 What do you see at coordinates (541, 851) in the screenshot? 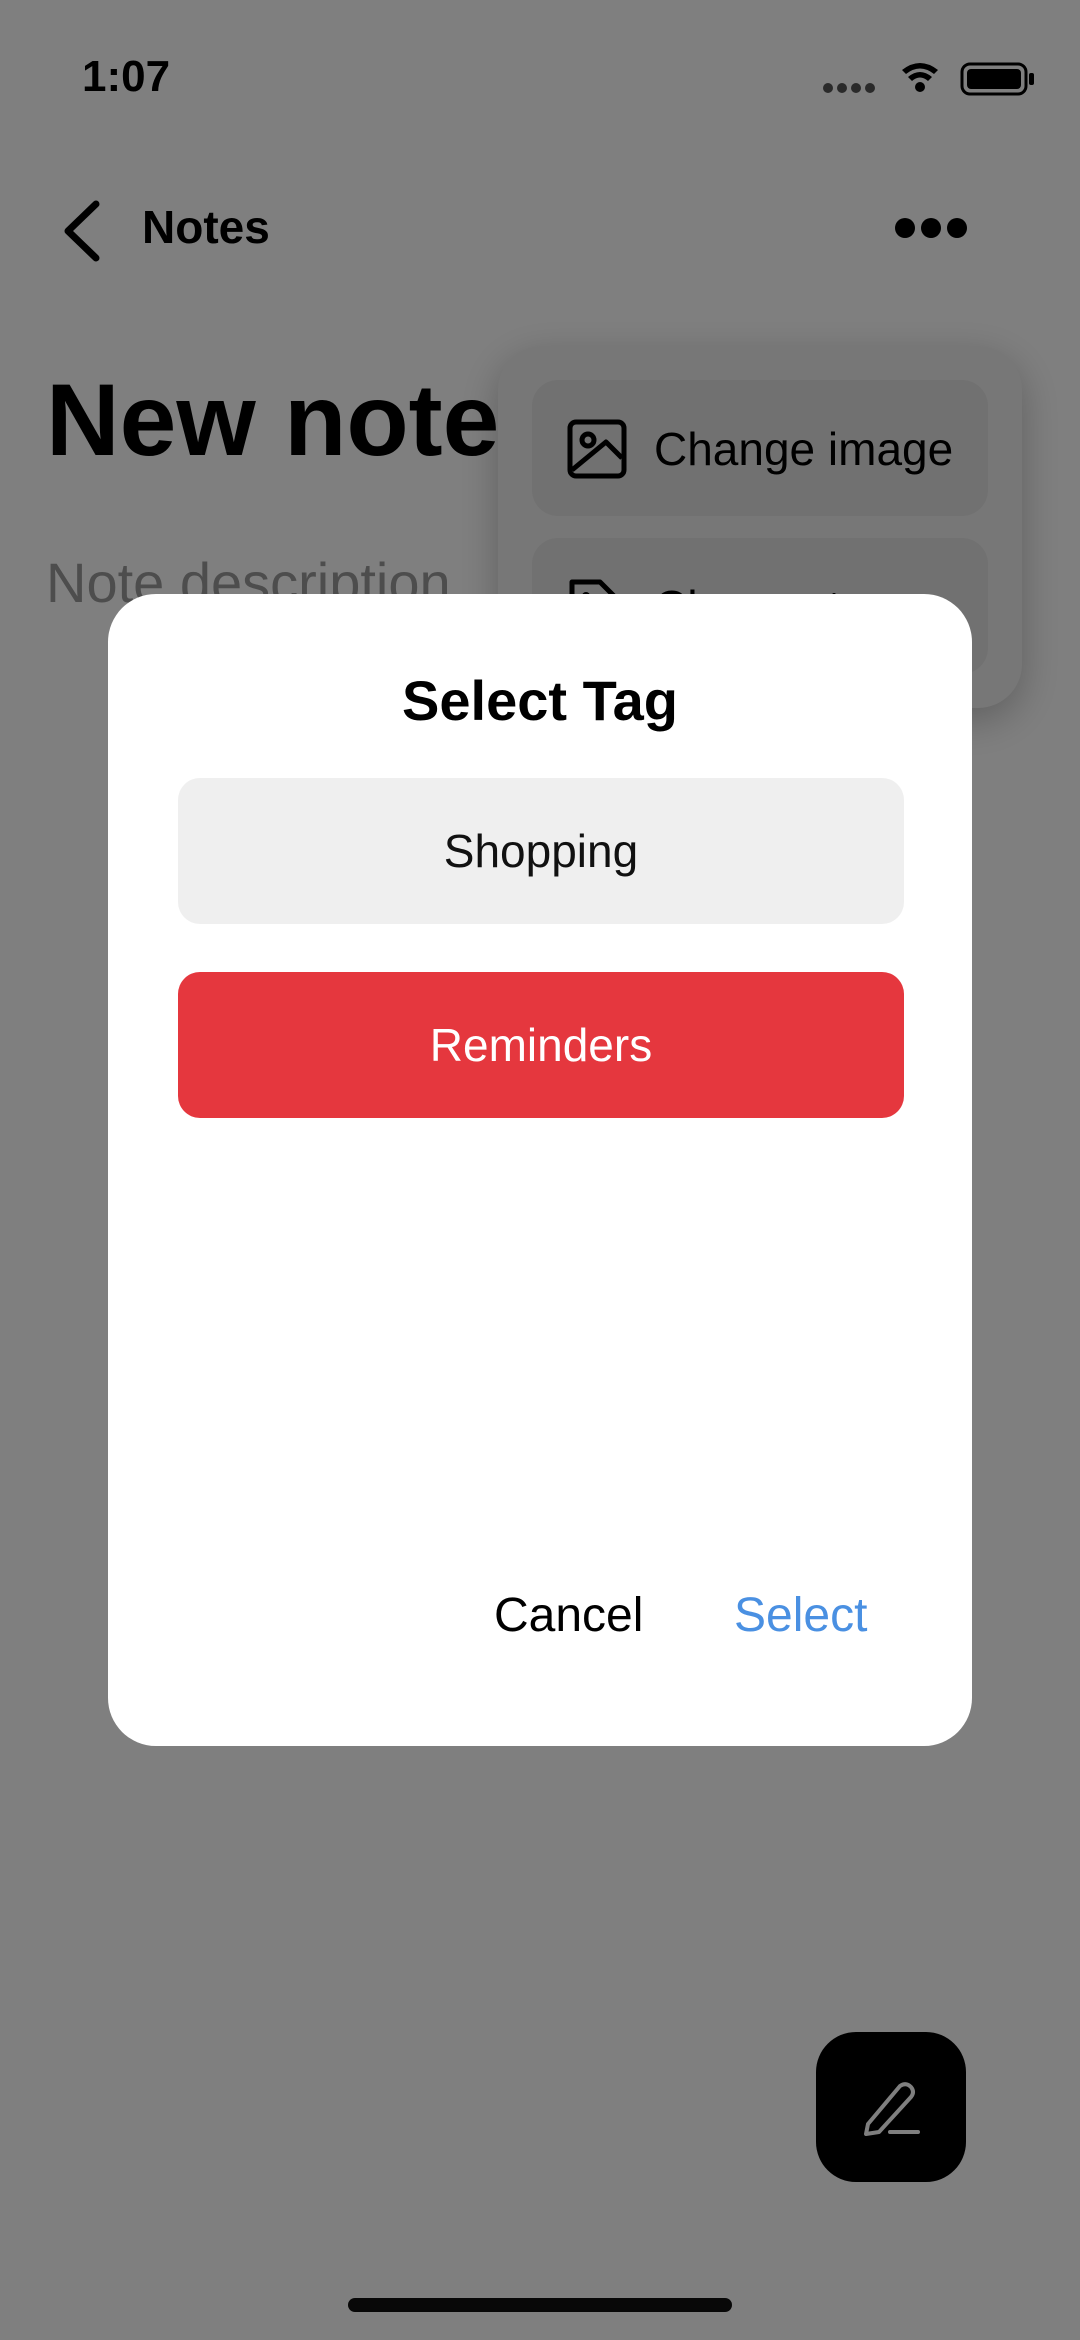
I see `tag-option-shopping: Shopping` at bounding box center [541, 851].